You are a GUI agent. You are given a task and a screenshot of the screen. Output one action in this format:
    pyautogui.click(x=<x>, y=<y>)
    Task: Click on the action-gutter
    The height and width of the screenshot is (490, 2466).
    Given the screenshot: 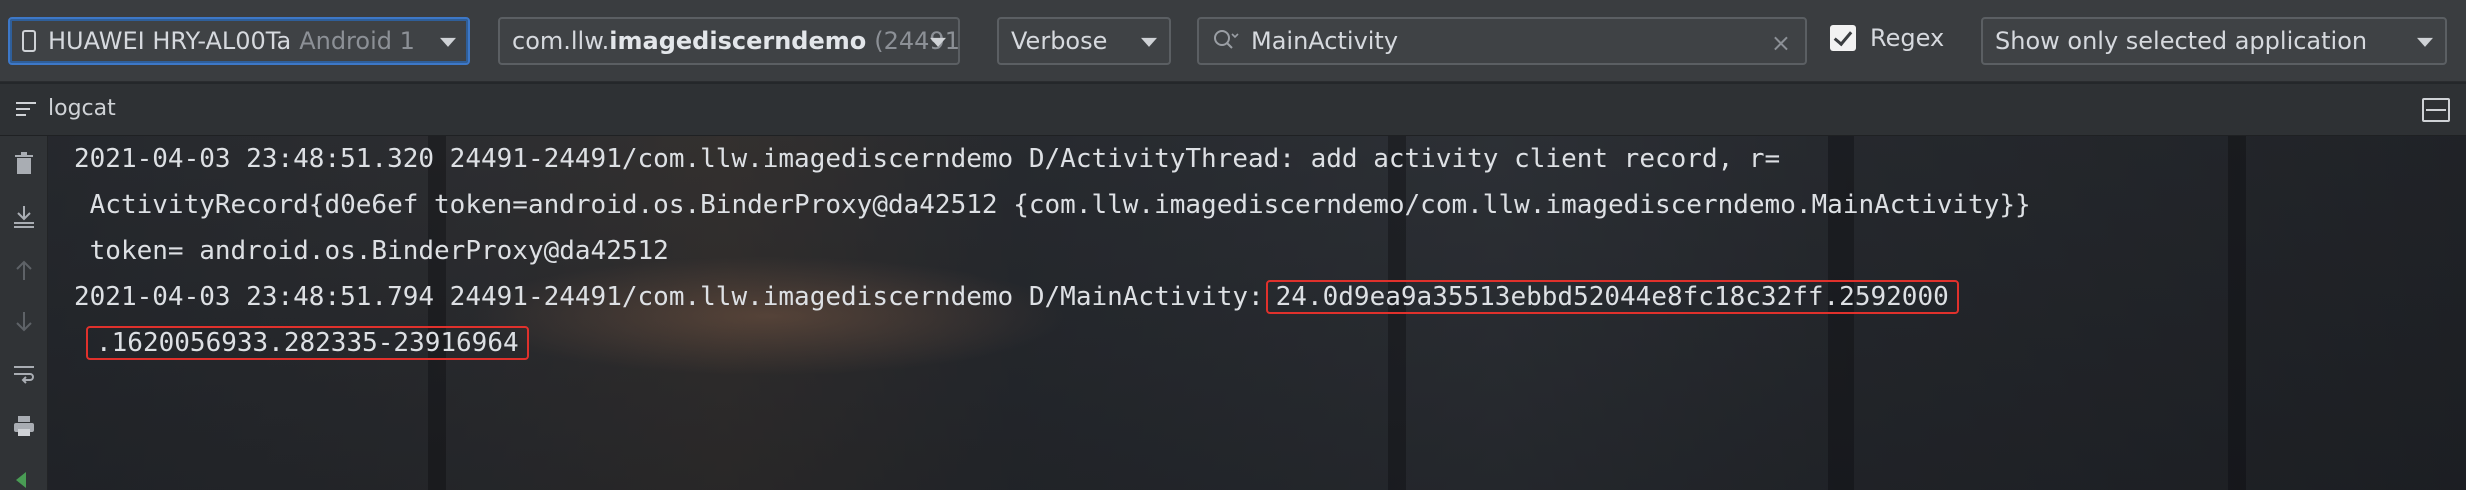 What is the action you would take?
    pyautogui.click(x=24, y=313)
    